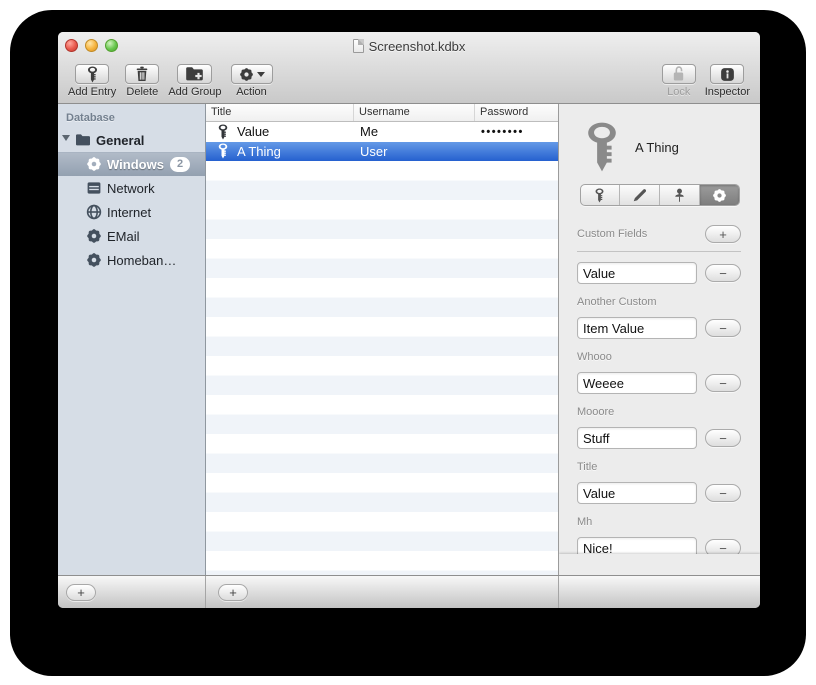  I want to click on padlock-open-icon, so click(678, 74).